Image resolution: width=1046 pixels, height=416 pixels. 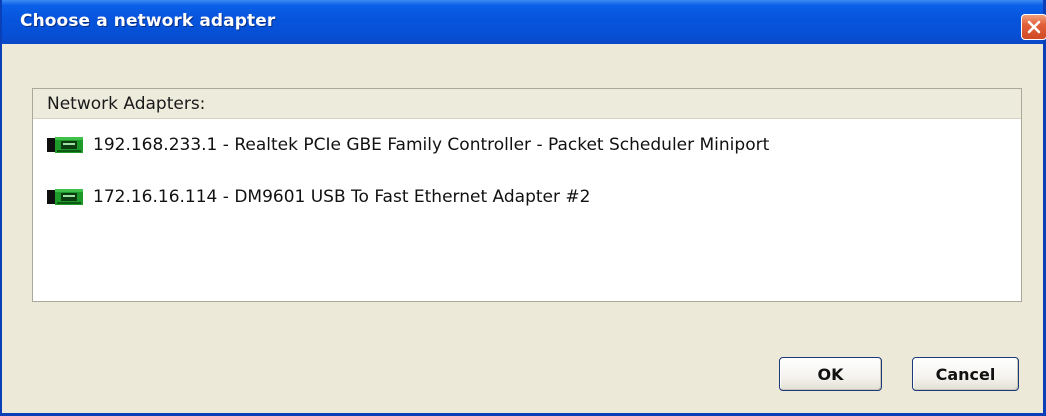 What do you see at coordinates (148, 21) in the screenshot?
I see `window-title: Choose a network adapter` at bounding box center [148, 21].